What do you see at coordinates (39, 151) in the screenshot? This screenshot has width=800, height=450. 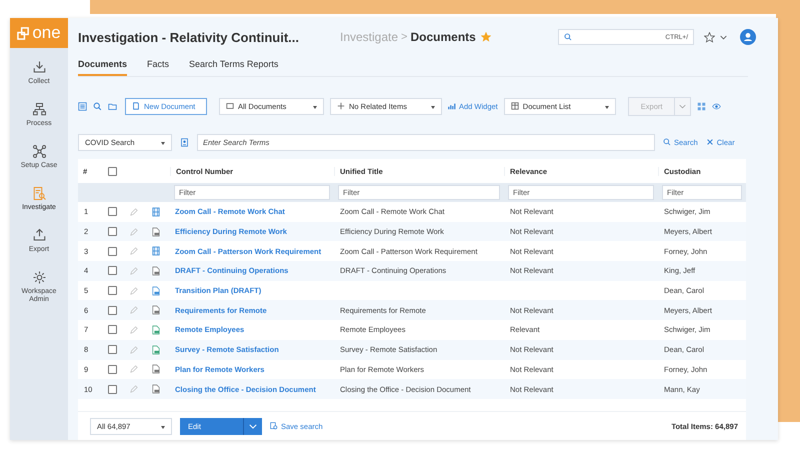 I see `network-icon` at bounding box center [39, 151].